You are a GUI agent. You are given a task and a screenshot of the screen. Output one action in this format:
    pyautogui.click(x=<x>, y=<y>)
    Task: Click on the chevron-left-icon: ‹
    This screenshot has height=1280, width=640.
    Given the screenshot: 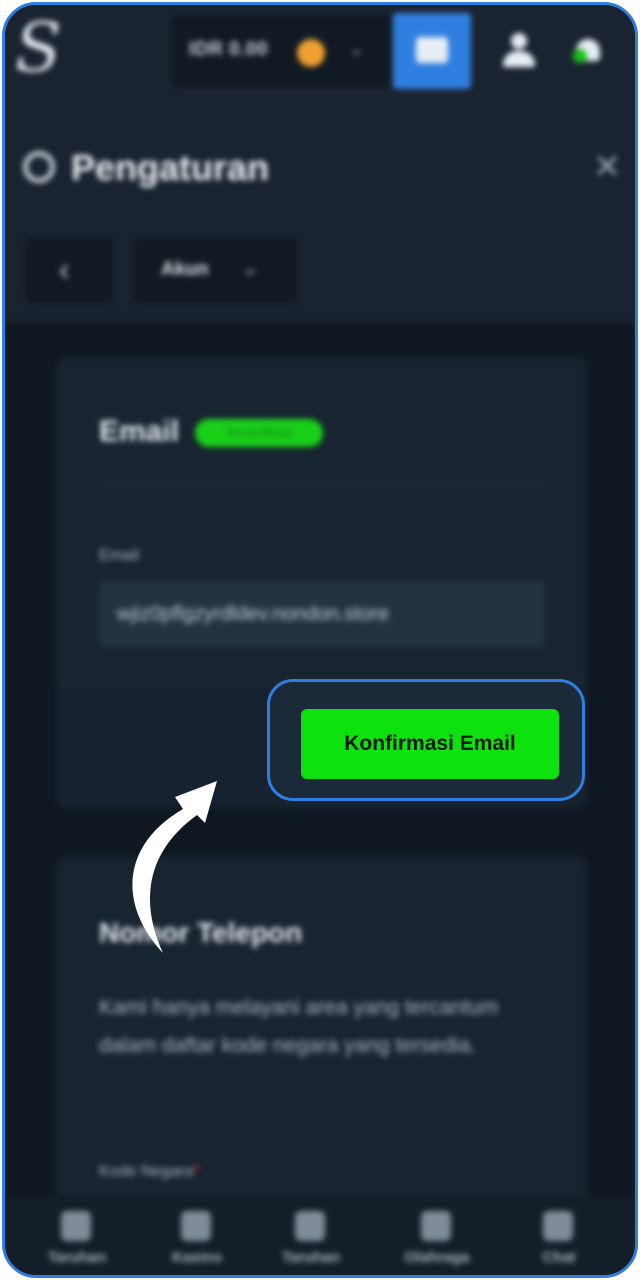 What is the action you would take?
    pyautogui.click(x=64, y=269)
    